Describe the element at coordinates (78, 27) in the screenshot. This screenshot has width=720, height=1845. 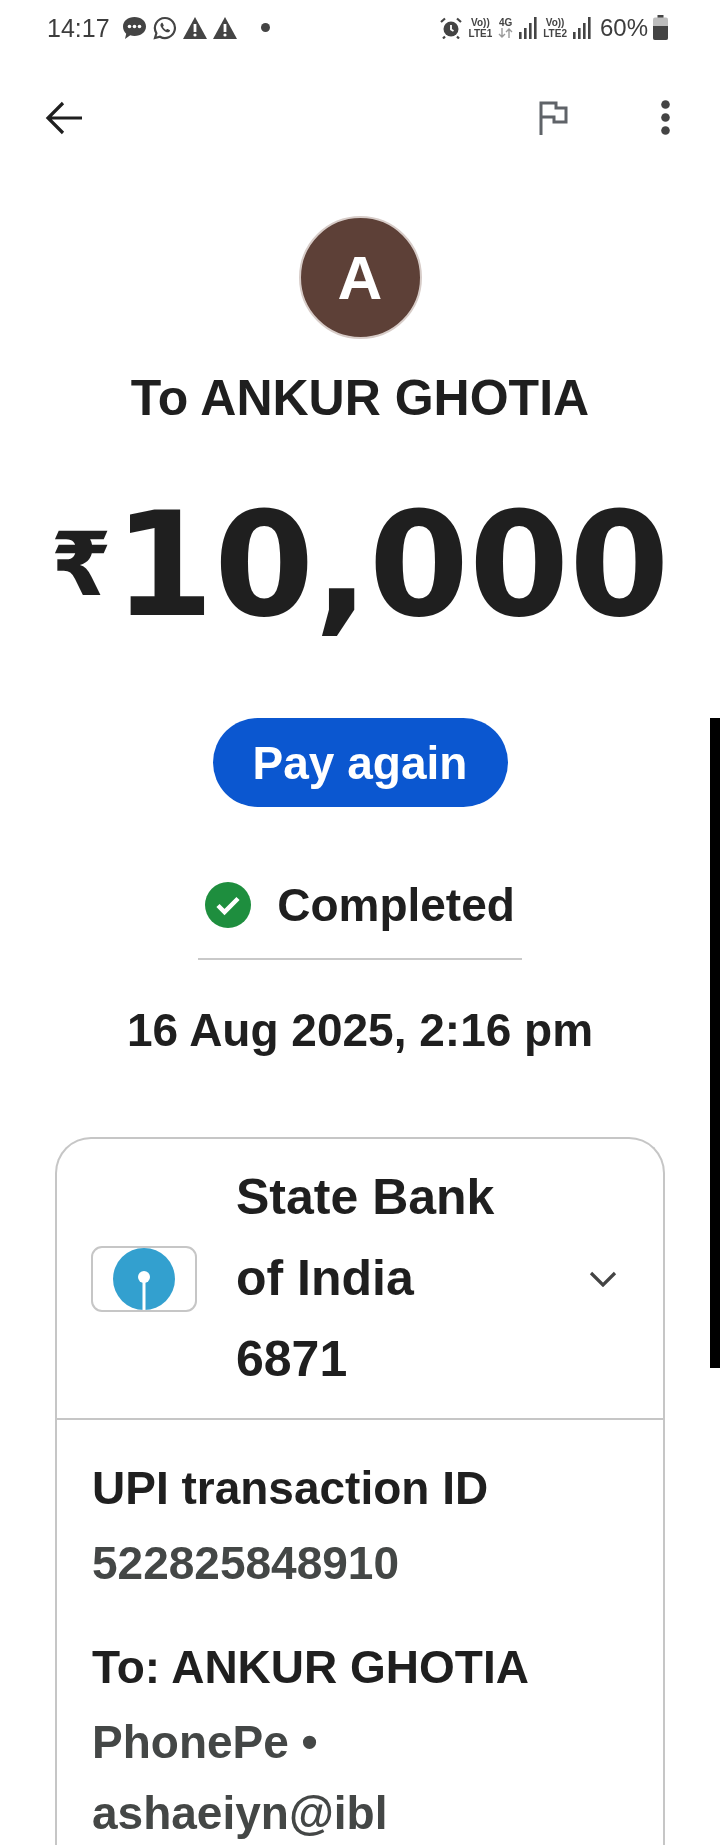
I see `status-time: 14:17` at that location.